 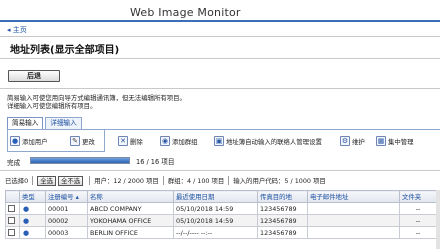 I want to click on progress-count: 16 / 16 项目, so click(x=155, y=162).